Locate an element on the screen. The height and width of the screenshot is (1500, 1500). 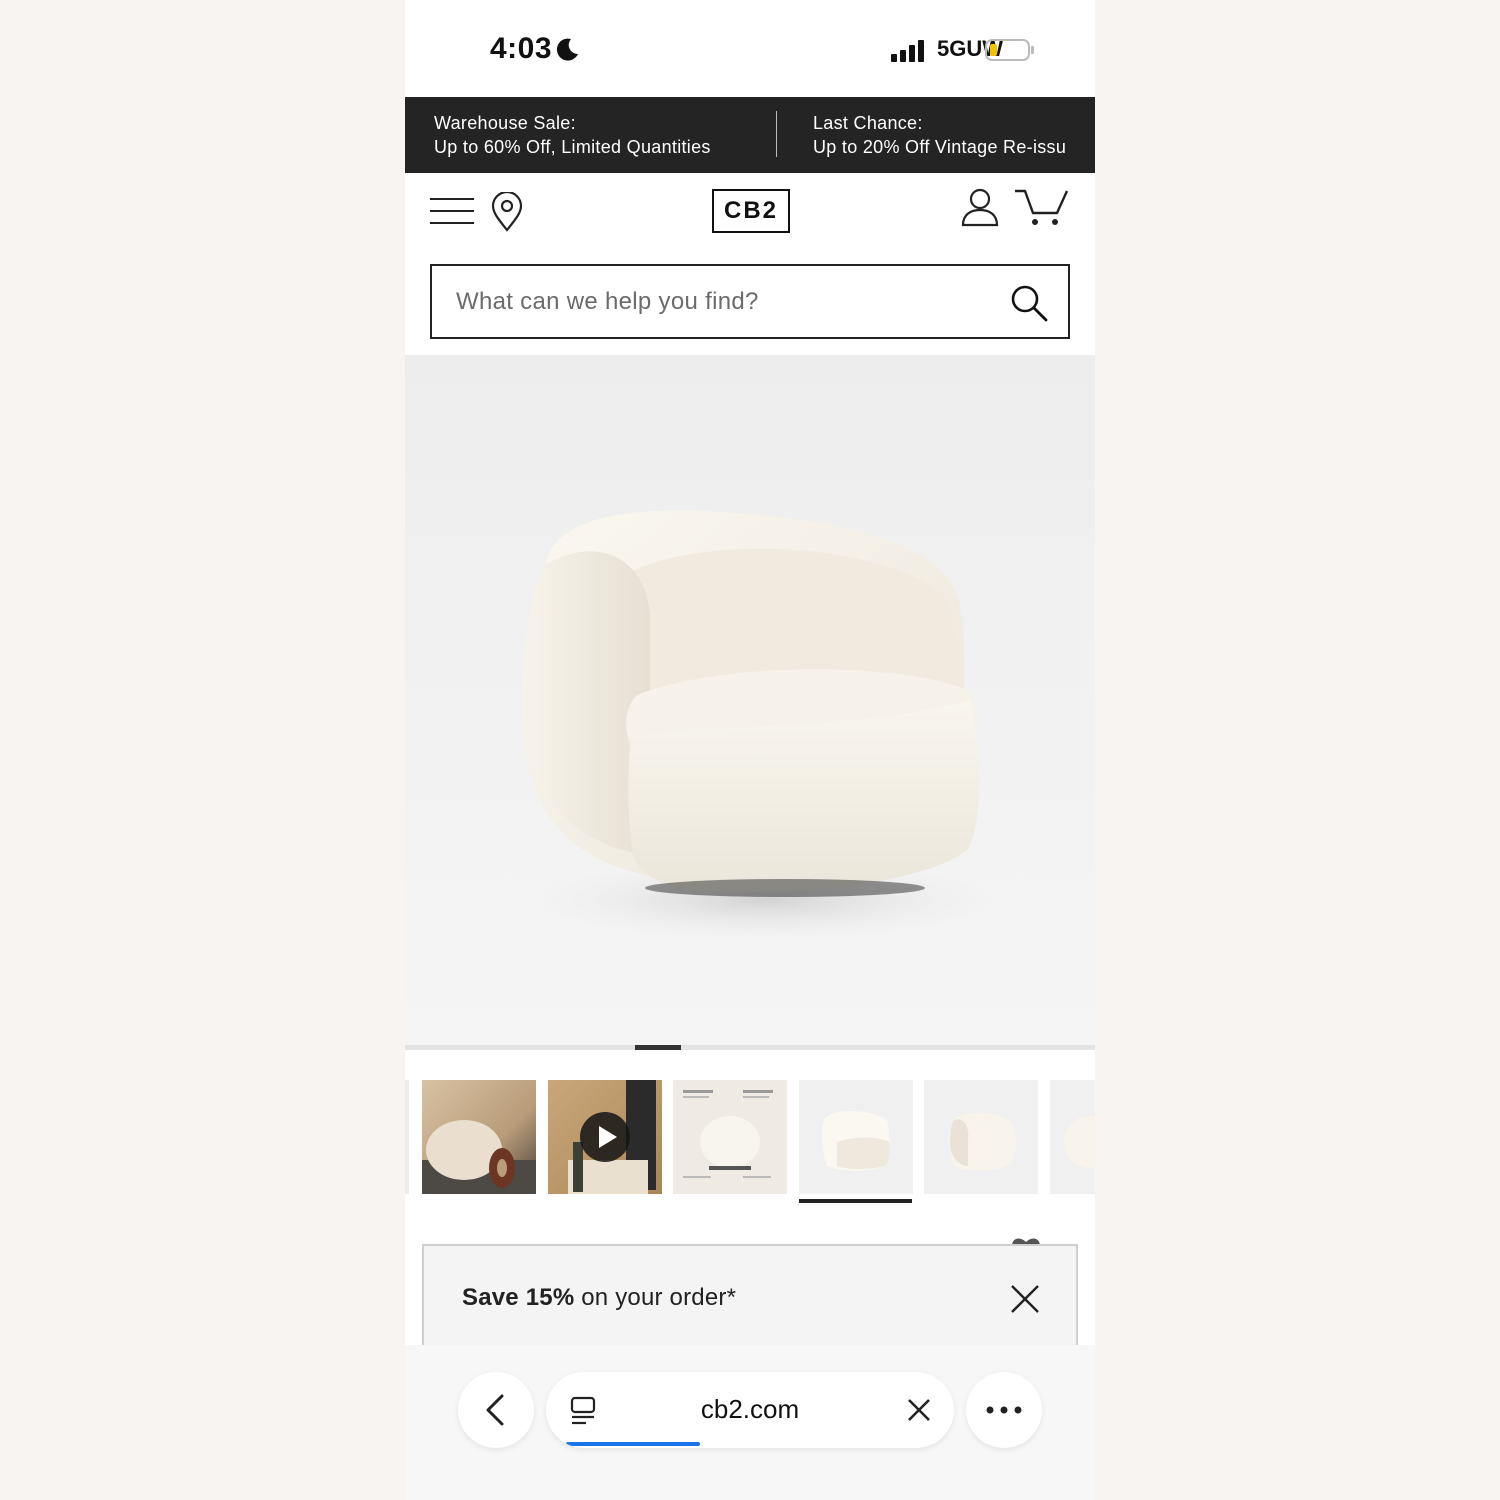
save-offer-bold: Save 15% is located at coordinates (518, 1297).